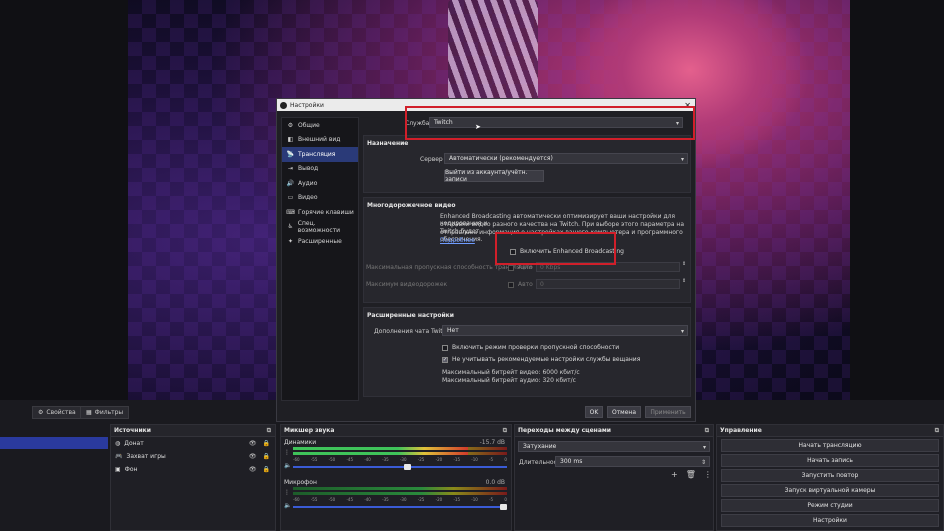 The height and width of the screenshot is (531, 944). What do you see at coordinates (320, 154) in the screenshot?
I see `sidebar-item-broadcast: 📡 Трансляция` at bounding box center [320, 154].